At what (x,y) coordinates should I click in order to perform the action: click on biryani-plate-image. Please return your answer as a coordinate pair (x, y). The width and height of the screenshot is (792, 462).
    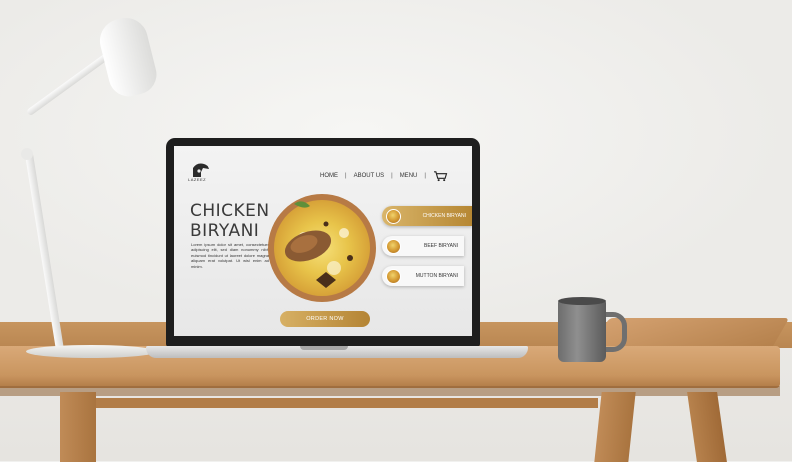
    Looking at the image, I should click on (322, 248).